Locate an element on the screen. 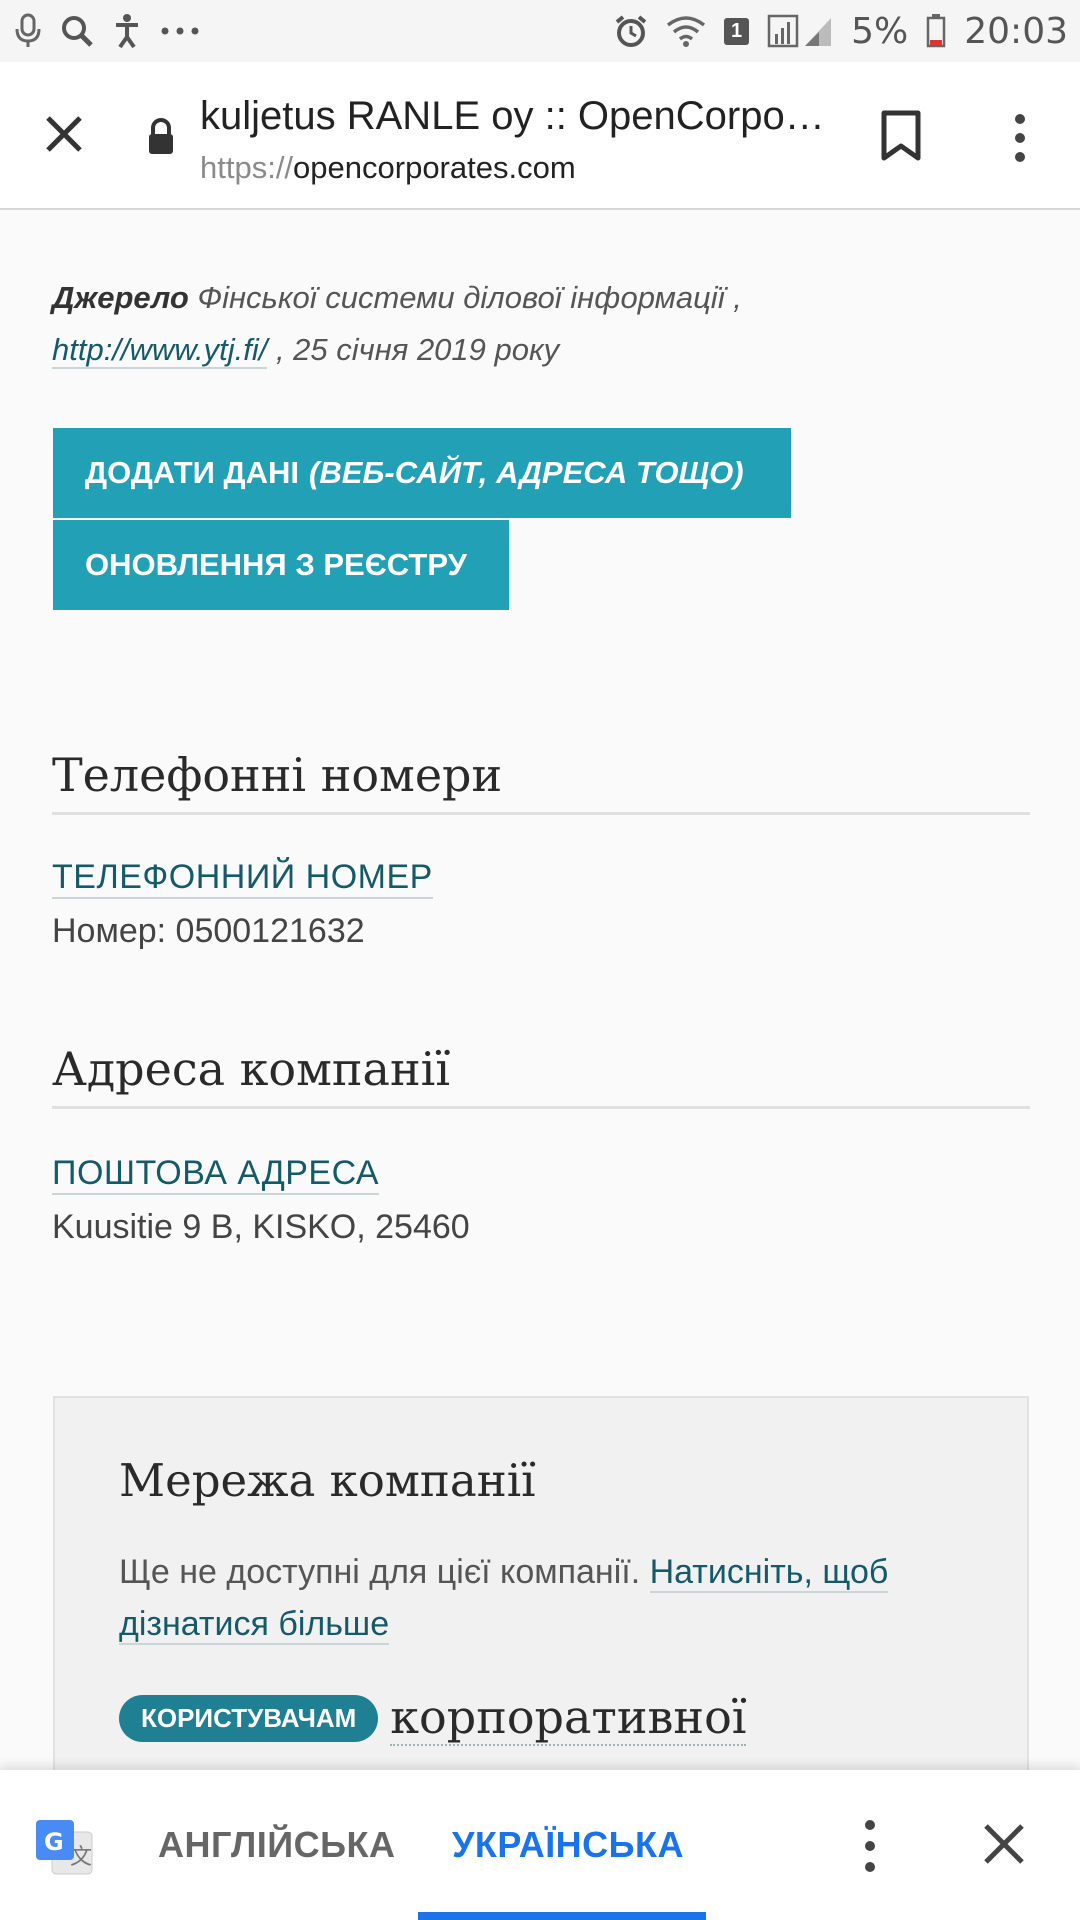 The height and width of the screenshot is (1920, 1080). phones-heading: Телефонні номери is located at coordinates (541, 781).